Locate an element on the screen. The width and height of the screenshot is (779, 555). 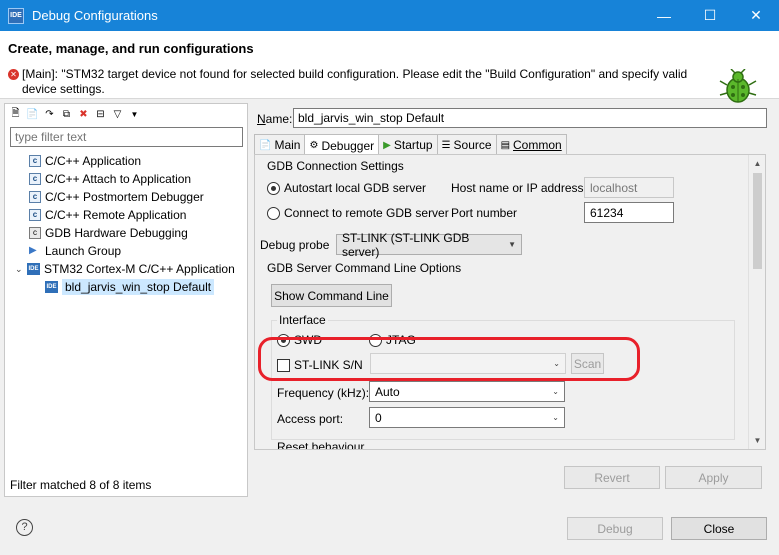
vertical-scrollbar: ▲ ▼ is located at coordinates (756, 302).